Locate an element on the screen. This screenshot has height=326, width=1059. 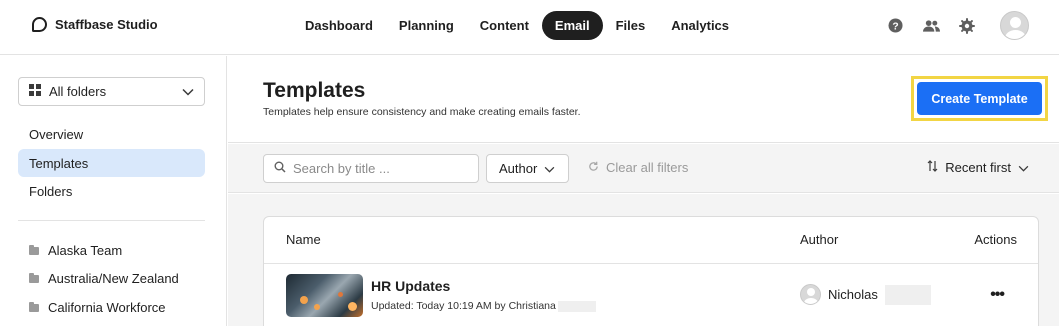
brand-name: Staffbase Studio is located at coordinates (106, 24).